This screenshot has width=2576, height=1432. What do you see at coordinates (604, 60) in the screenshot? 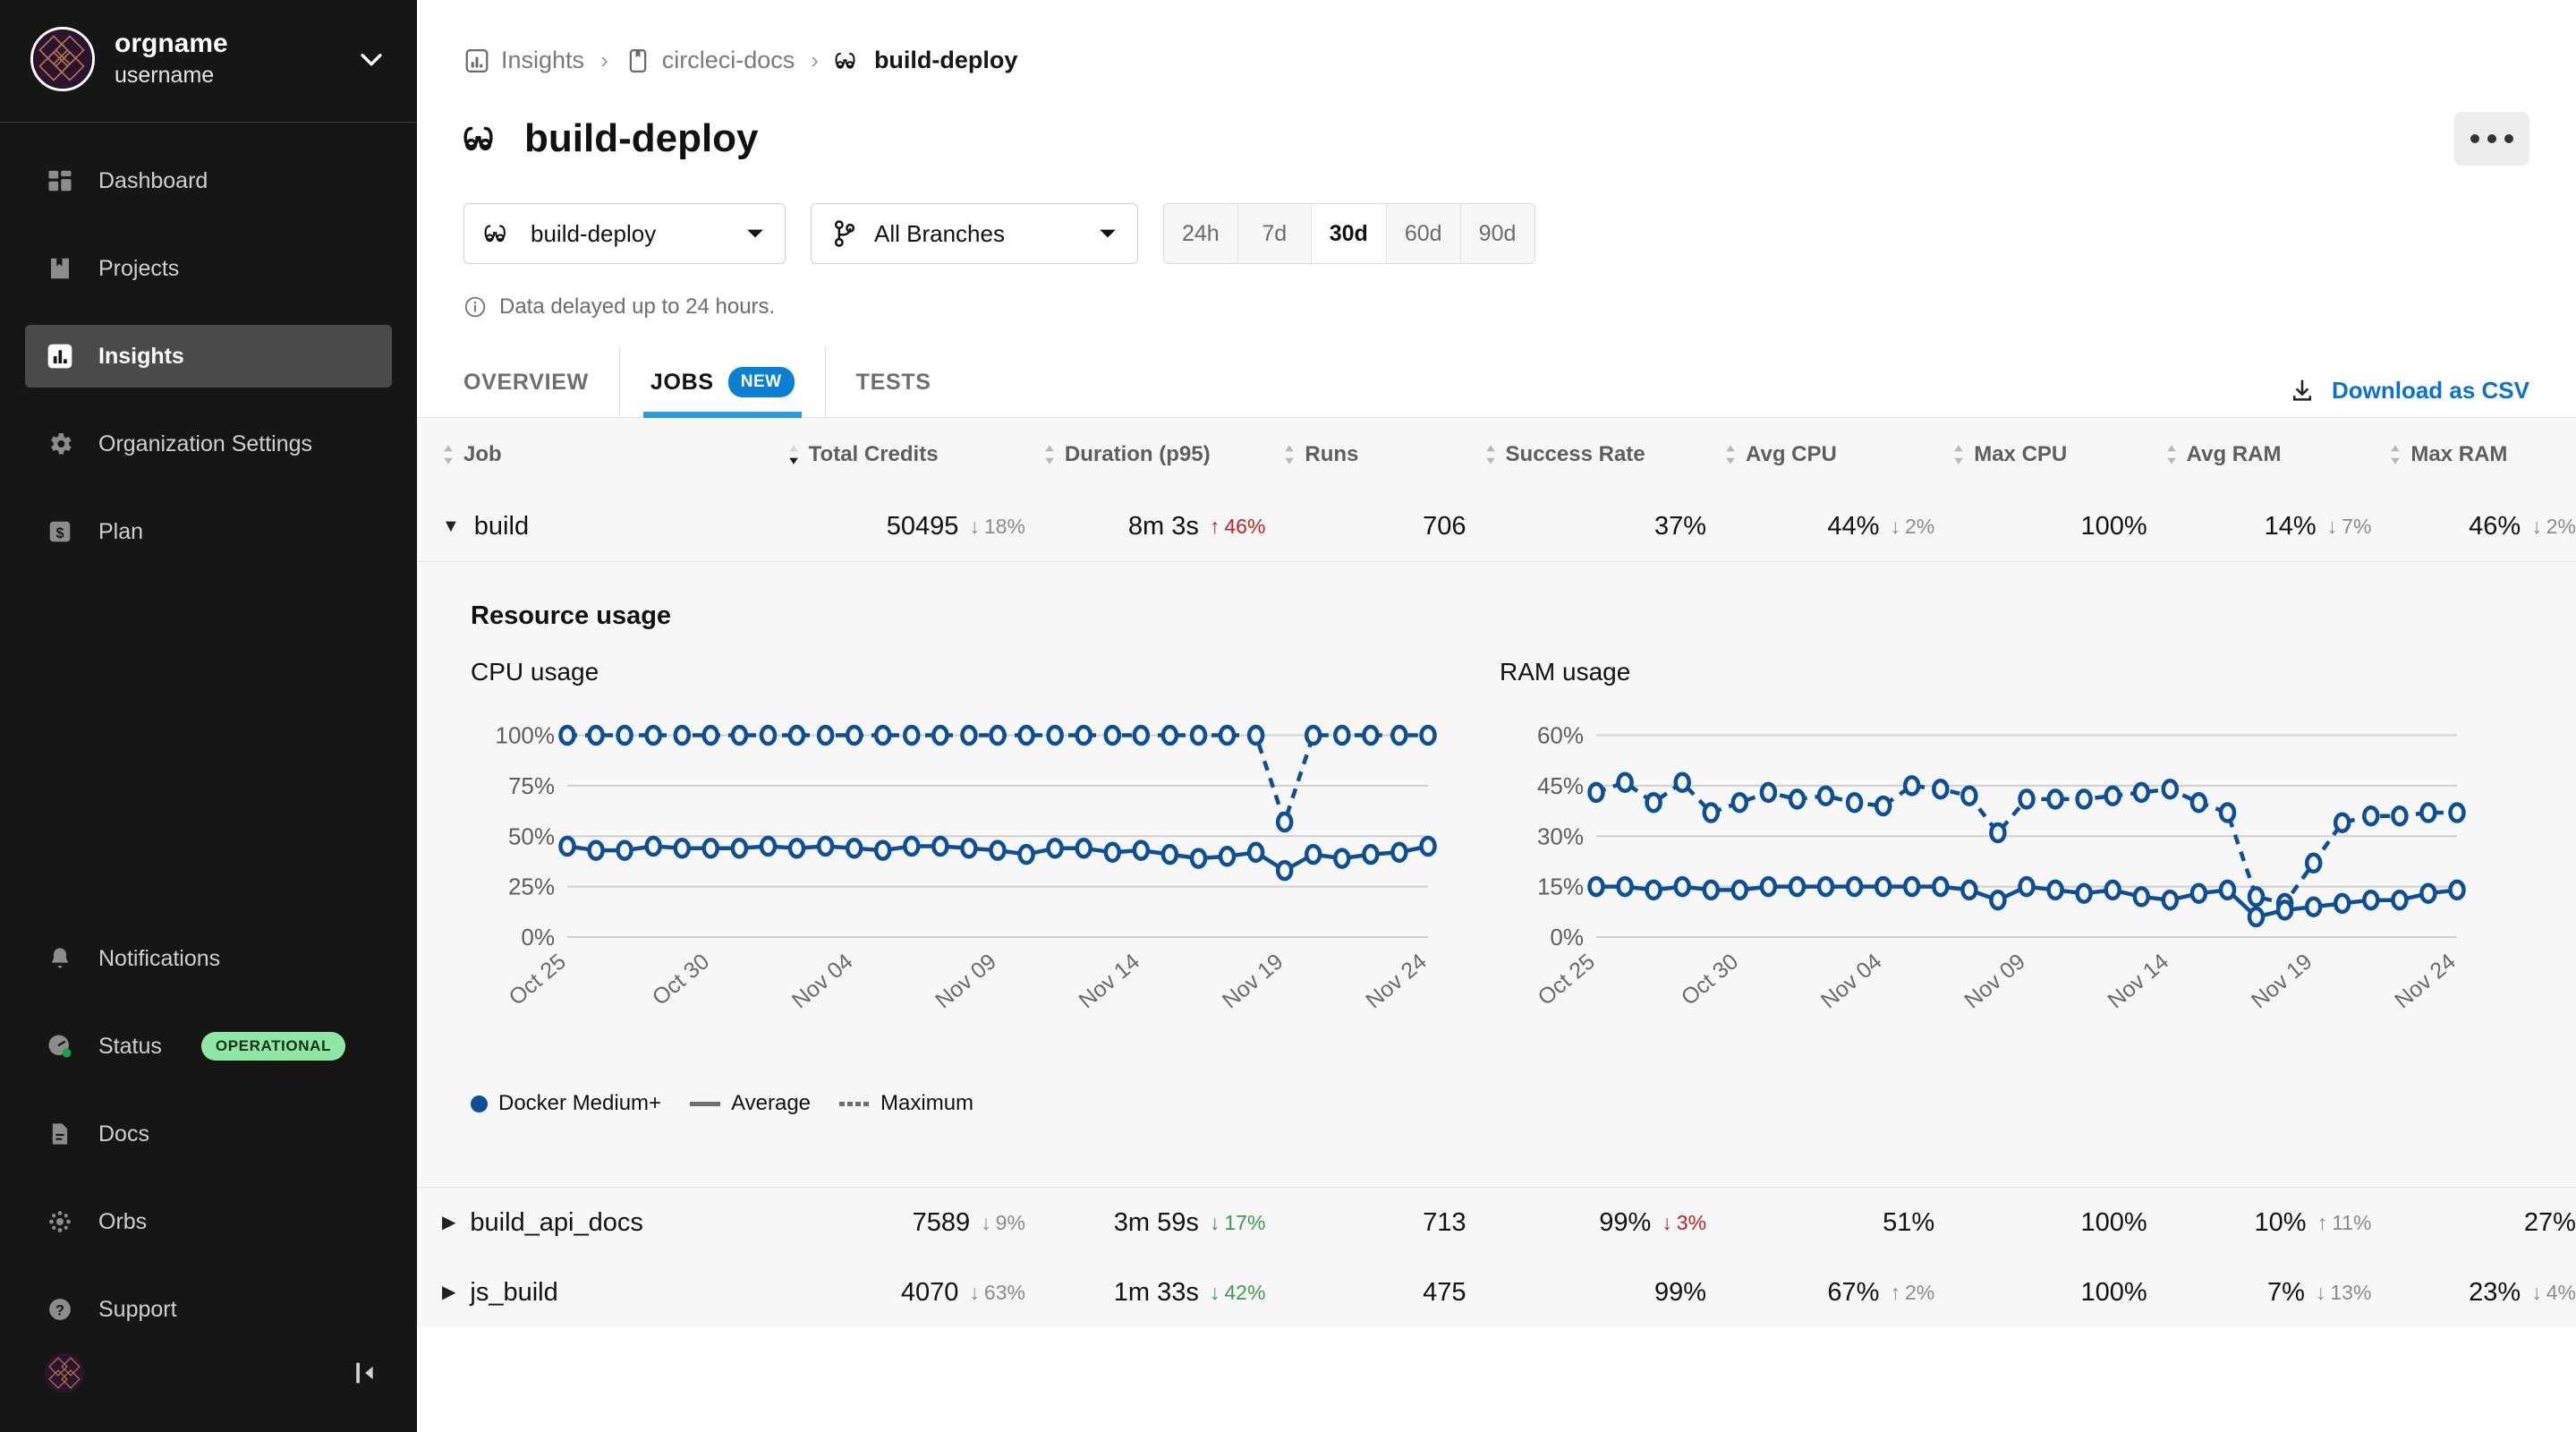
I see `chevron-right-icon: ›` at bounding box center [604, 60].